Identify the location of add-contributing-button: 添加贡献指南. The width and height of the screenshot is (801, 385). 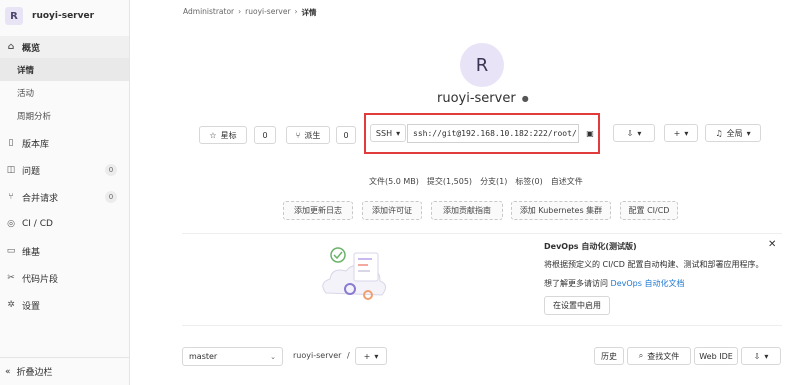
(467, 210).